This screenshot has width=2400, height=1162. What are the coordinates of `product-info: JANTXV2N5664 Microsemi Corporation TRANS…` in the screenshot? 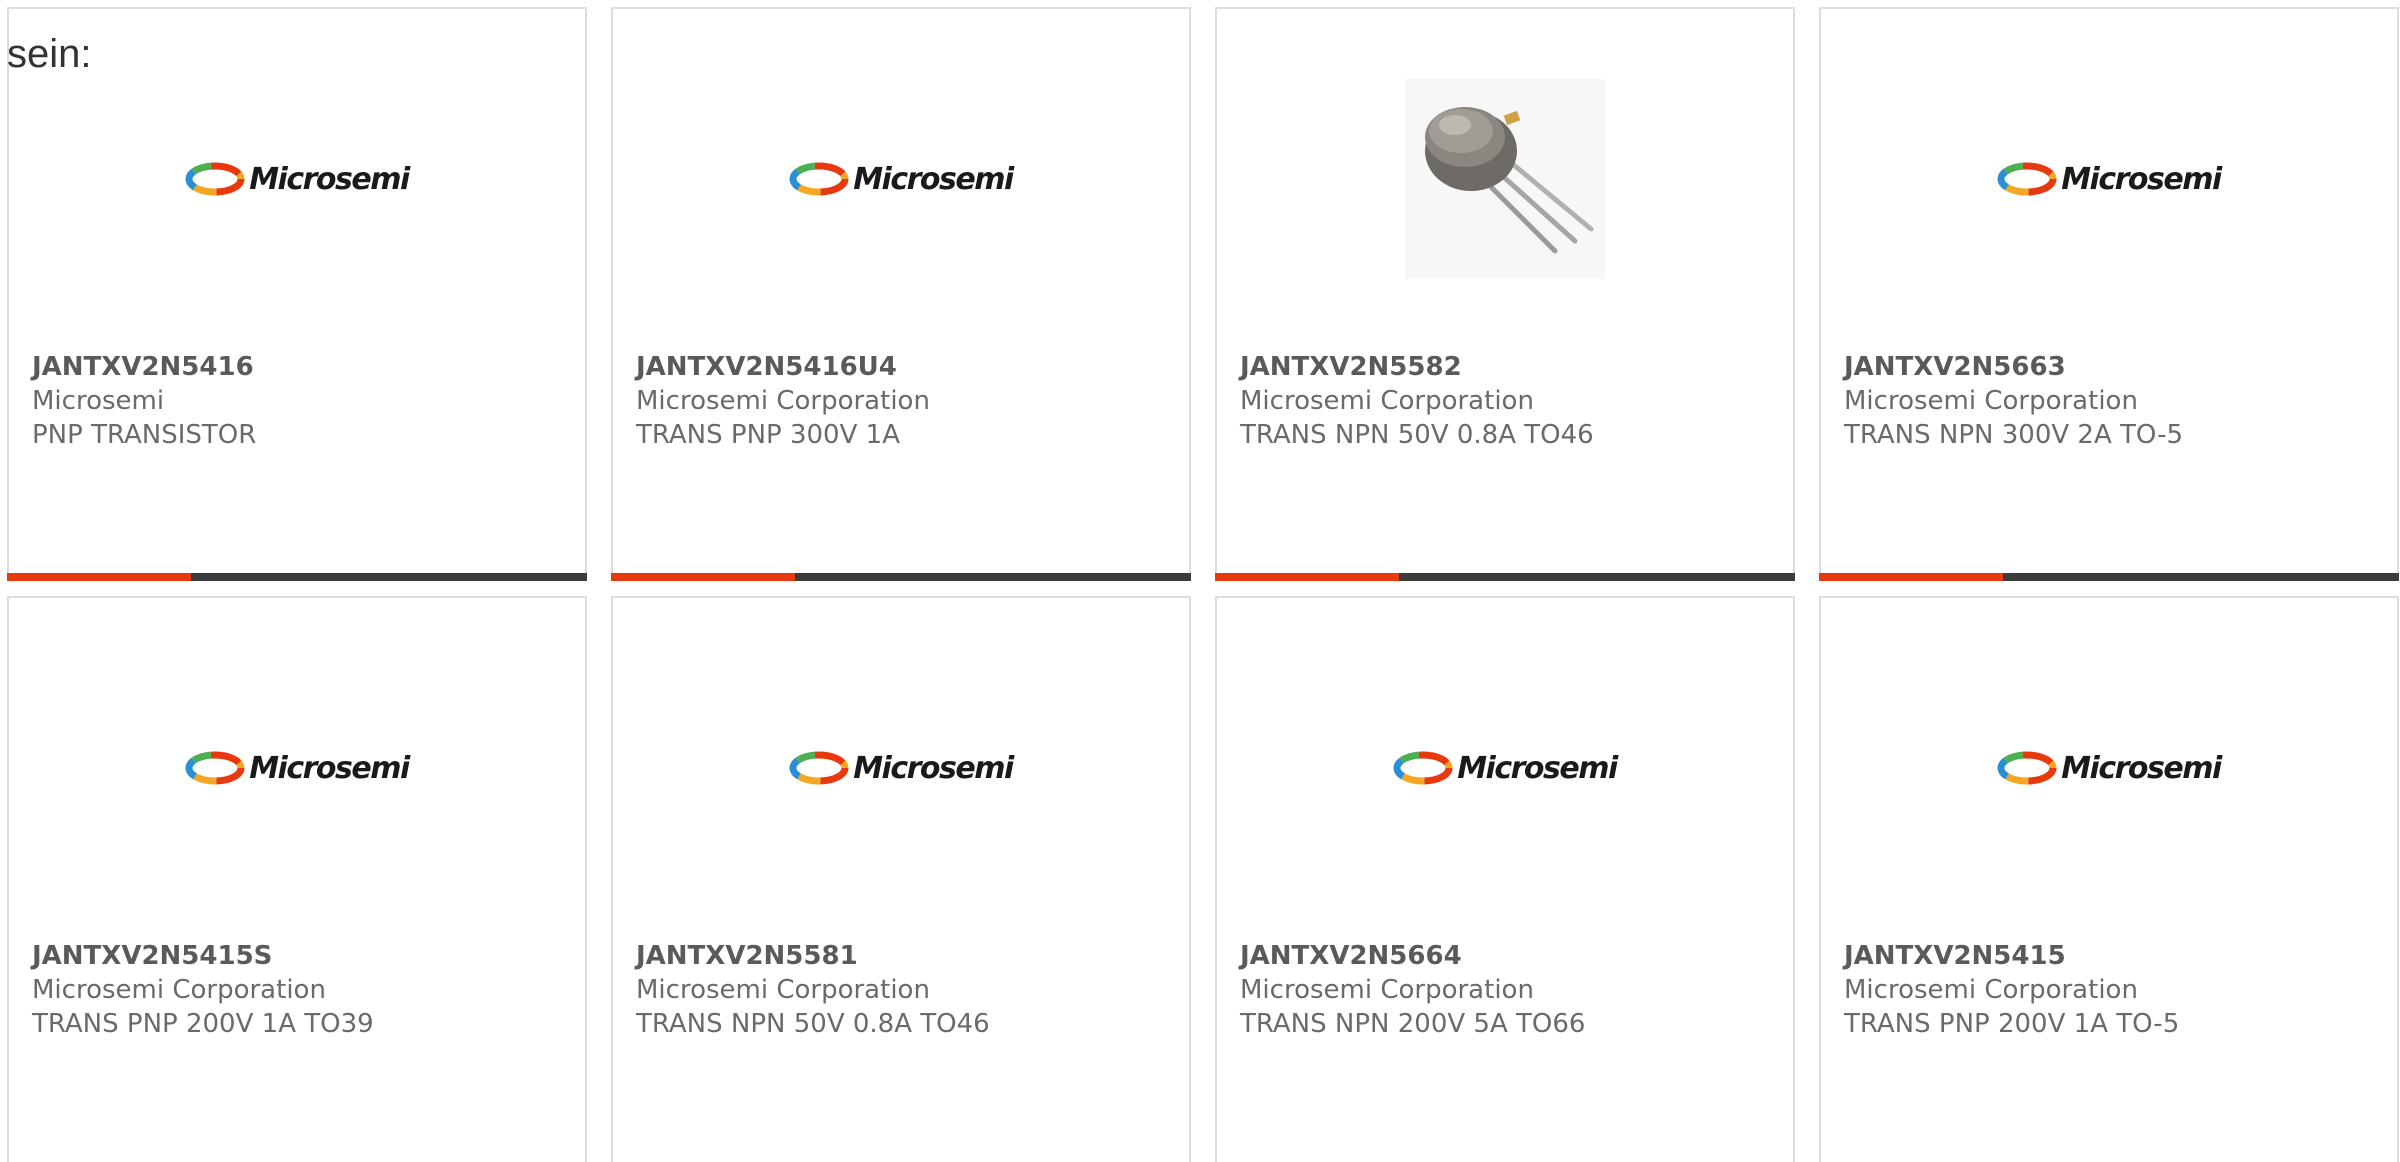 It's located at (1506, 990).